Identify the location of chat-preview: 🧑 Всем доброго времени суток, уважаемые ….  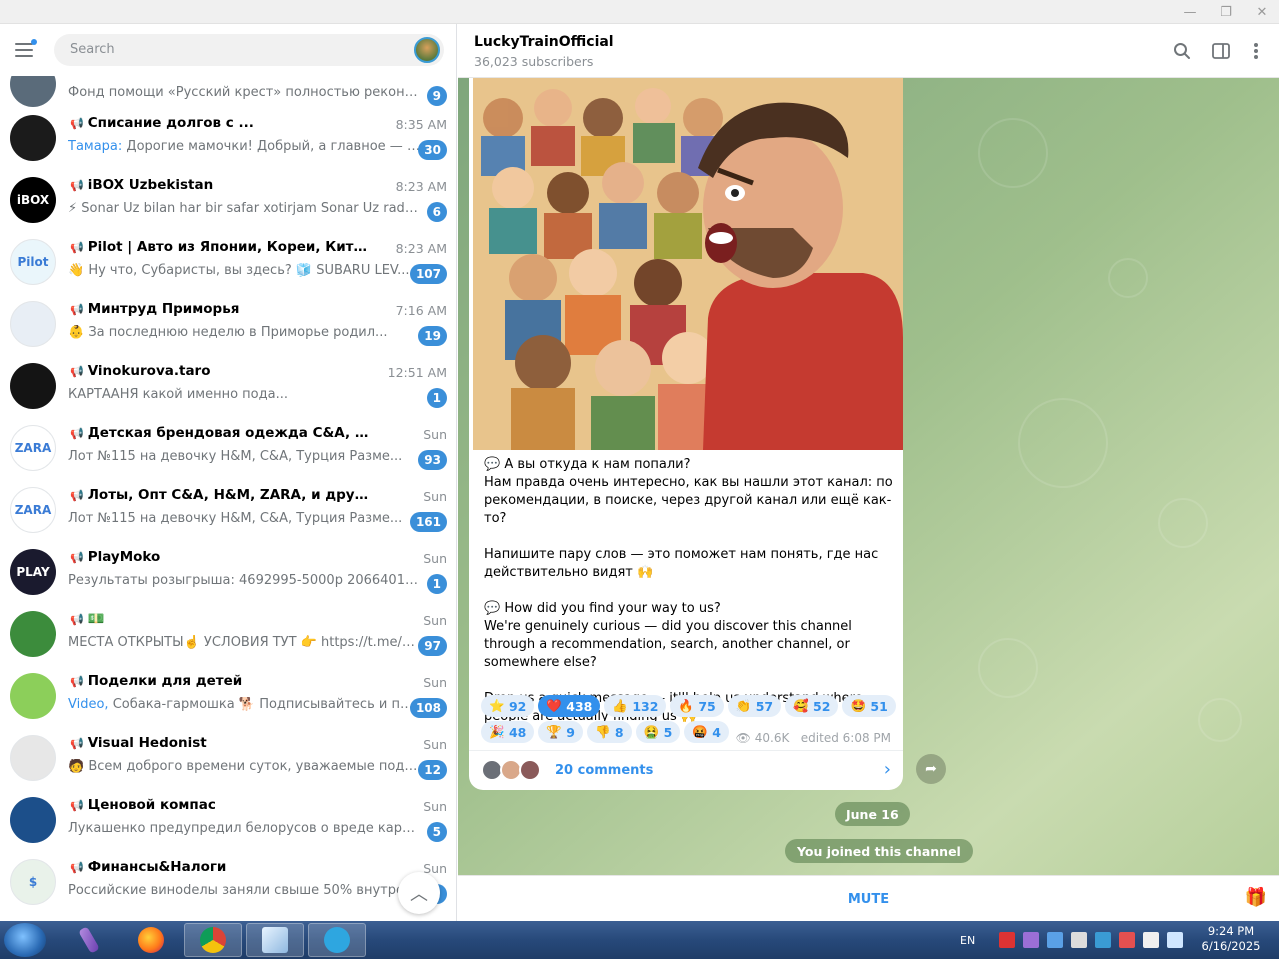
(244, 766).